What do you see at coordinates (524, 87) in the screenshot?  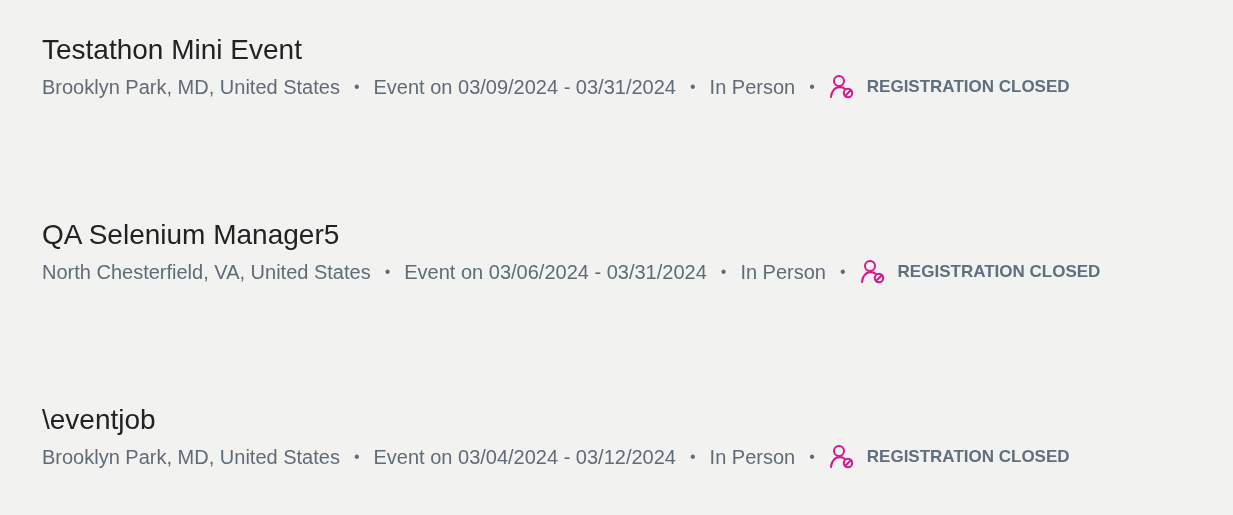 I see `event-dates: Event on 03/09/2024 - 03/31/2024` at bounding box center [524, 87].